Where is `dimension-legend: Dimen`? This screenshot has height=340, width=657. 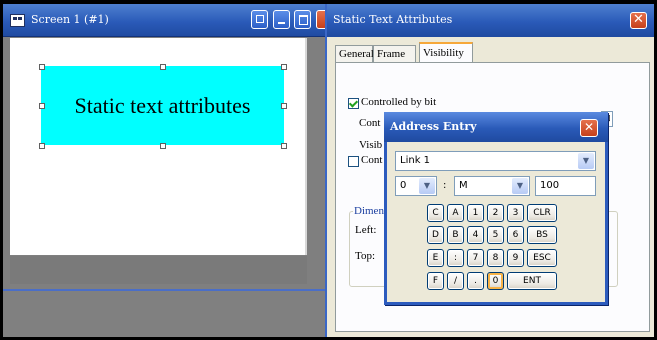 dimension-legend: Dimen is located at coordinates (369, 211).